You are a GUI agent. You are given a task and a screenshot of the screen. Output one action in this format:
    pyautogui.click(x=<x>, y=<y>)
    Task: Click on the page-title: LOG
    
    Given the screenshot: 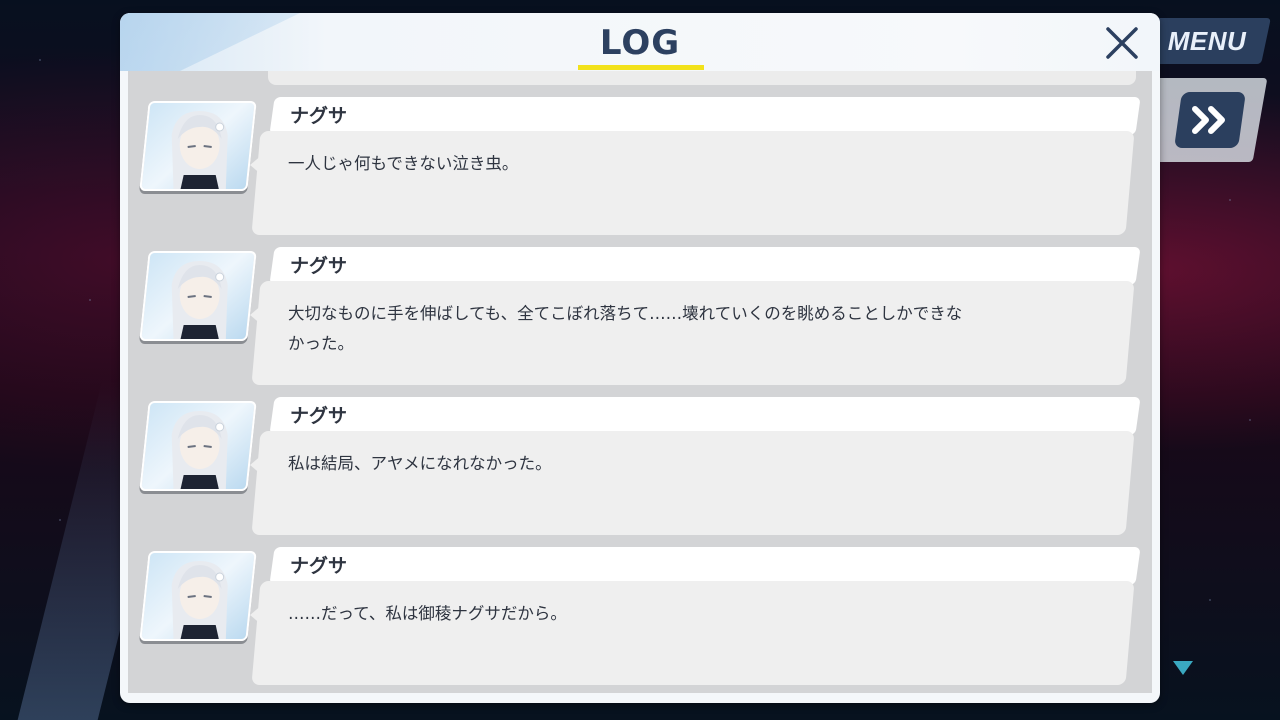 What is the action you would take?
    pyautogui.click(x=640, y=43)
    